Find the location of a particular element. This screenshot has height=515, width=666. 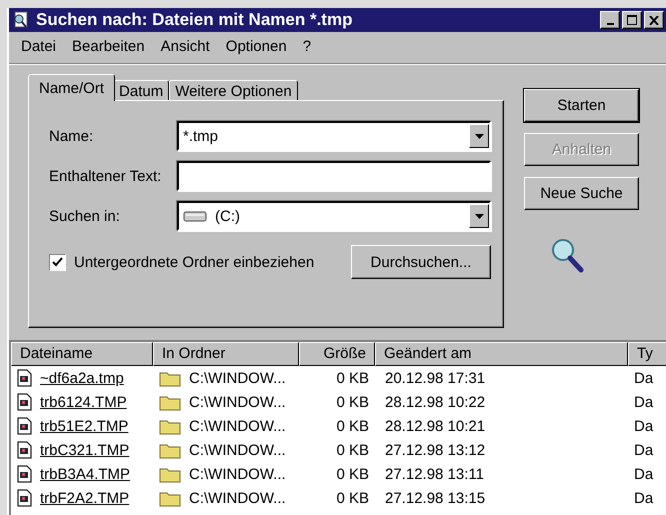

modified-date: 28.12.98 10:21 is located at coordinates (435, 426).